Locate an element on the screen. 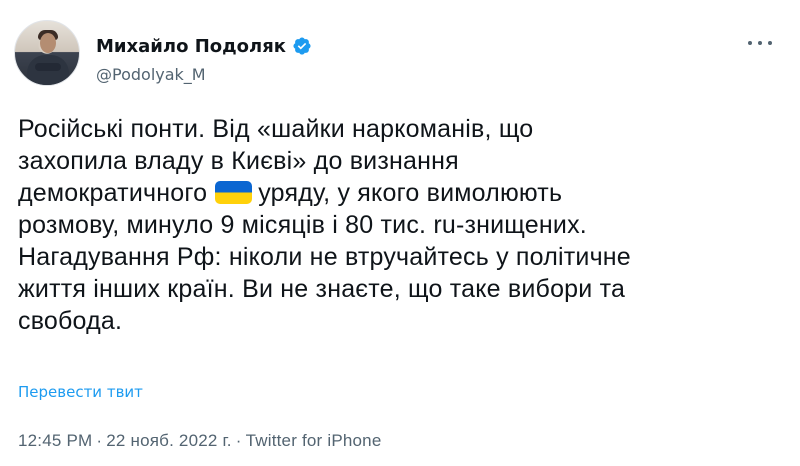  avatar-face is located at coordinates (48, 43).